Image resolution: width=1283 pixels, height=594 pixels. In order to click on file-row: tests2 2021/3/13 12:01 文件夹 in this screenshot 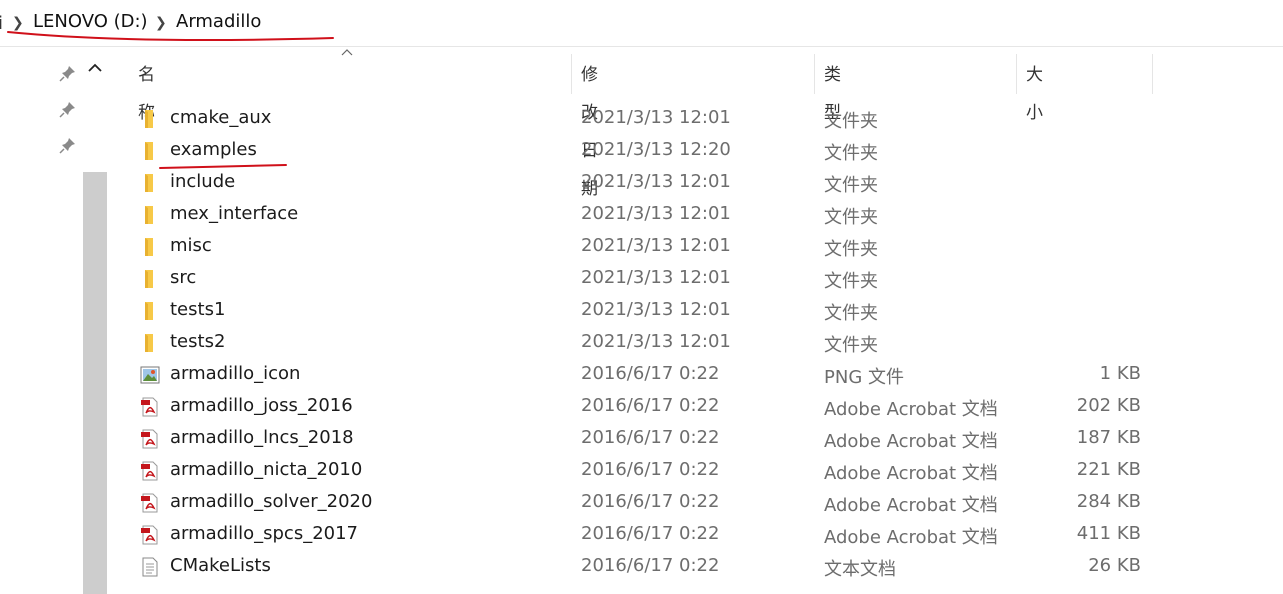, I will do `click(640, 343)`.